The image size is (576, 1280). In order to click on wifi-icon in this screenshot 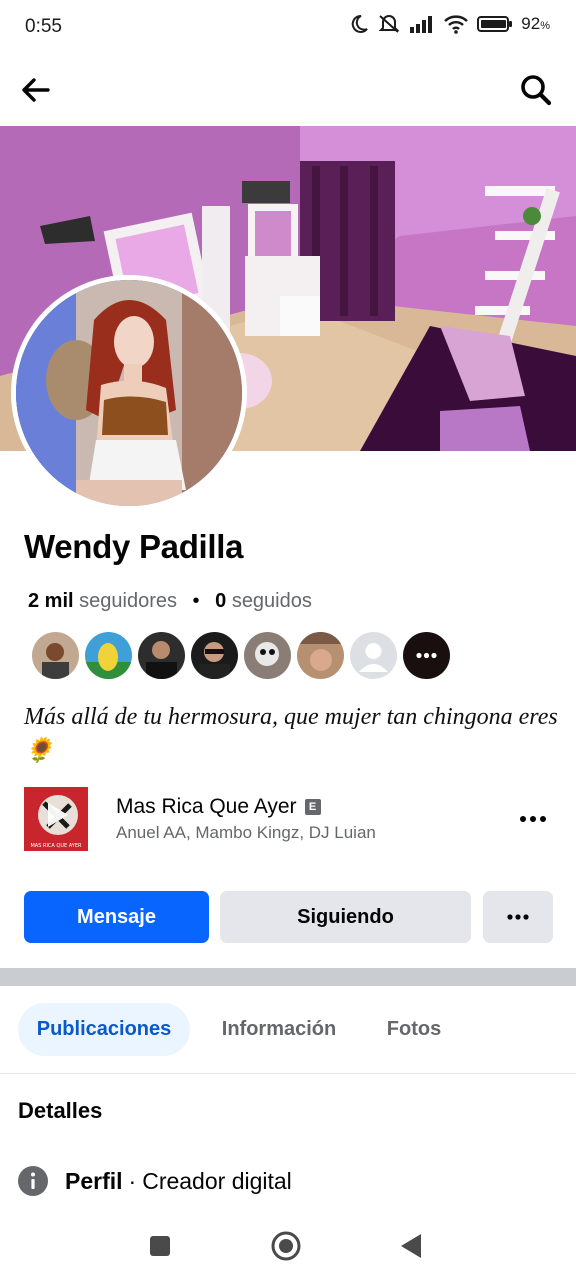, I will do `click(456, 24)`.